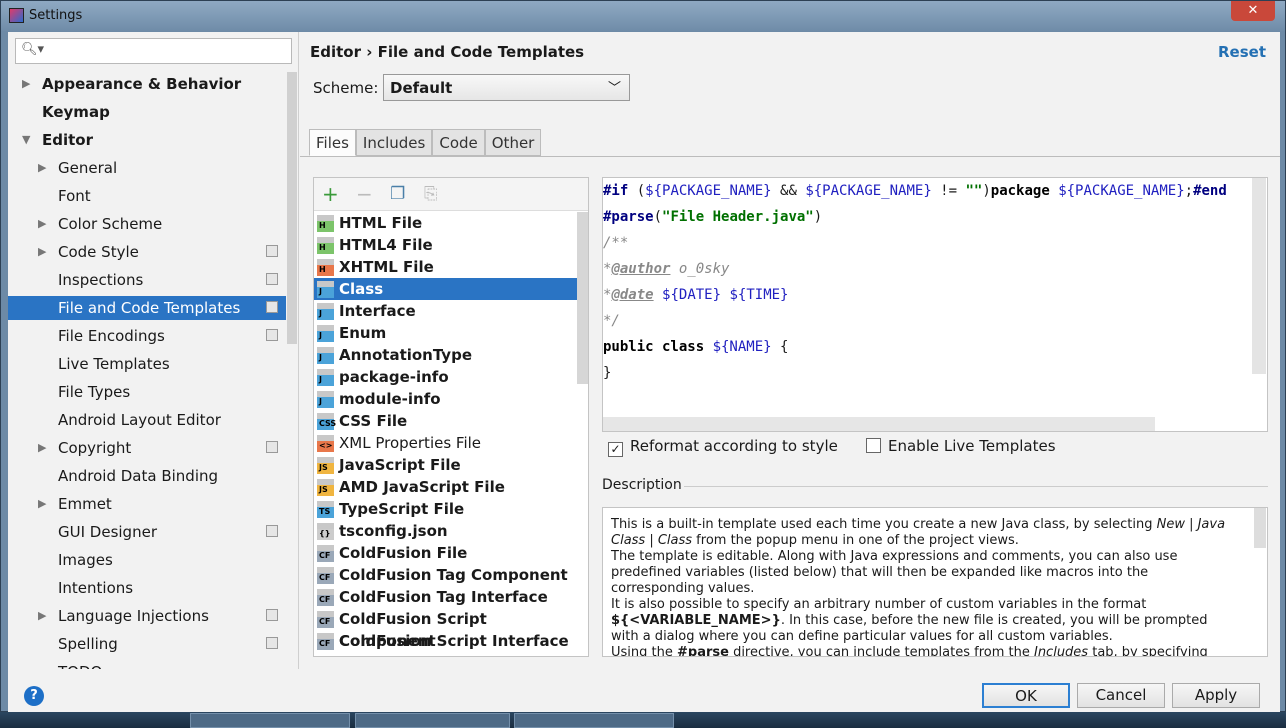 Image resolution: width=1286 pixels, height=728 pixels. I want to click on template-list-item: J Interface, so click(451, 311).